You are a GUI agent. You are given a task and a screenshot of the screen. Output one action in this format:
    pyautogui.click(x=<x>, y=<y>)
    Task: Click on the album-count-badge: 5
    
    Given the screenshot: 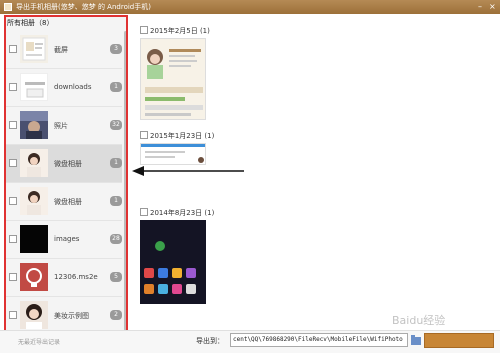 What is the action you would take?
    pyautogui.click(x=116, y=277)
    